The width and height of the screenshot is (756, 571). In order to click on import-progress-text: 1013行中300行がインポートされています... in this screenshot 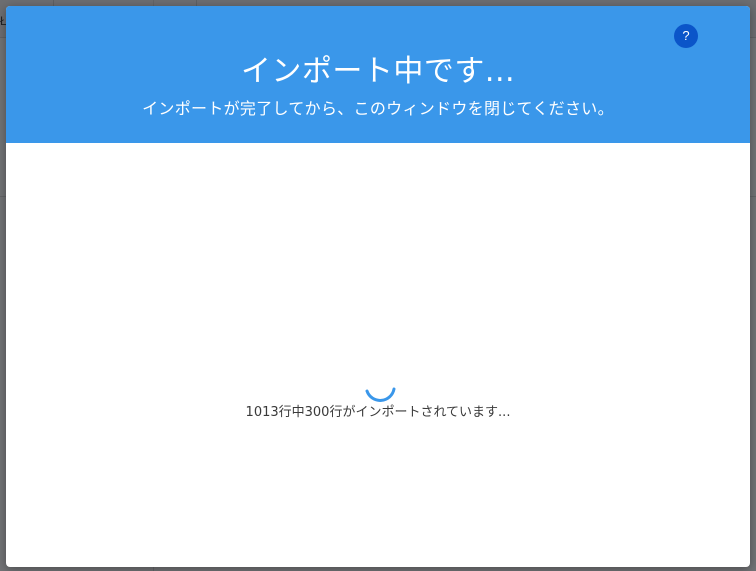, I will do `click(378, 412)`.